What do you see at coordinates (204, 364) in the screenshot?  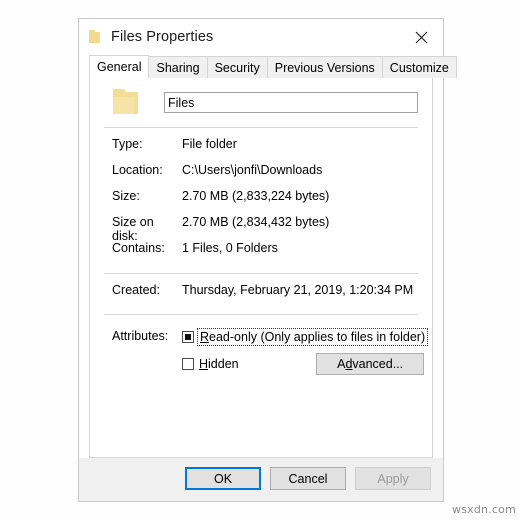 I see `hidden-accel-letter: H` at bounding box center [204, 364].